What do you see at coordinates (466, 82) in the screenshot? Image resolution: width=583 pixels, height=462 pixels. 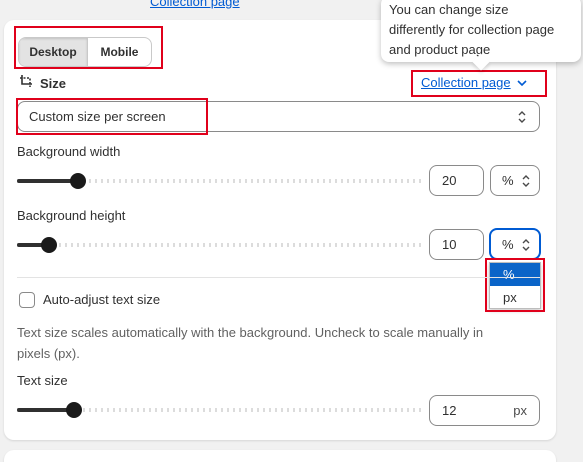 I see `collection-page-label: Collection page` at bounding box center [466, 82].